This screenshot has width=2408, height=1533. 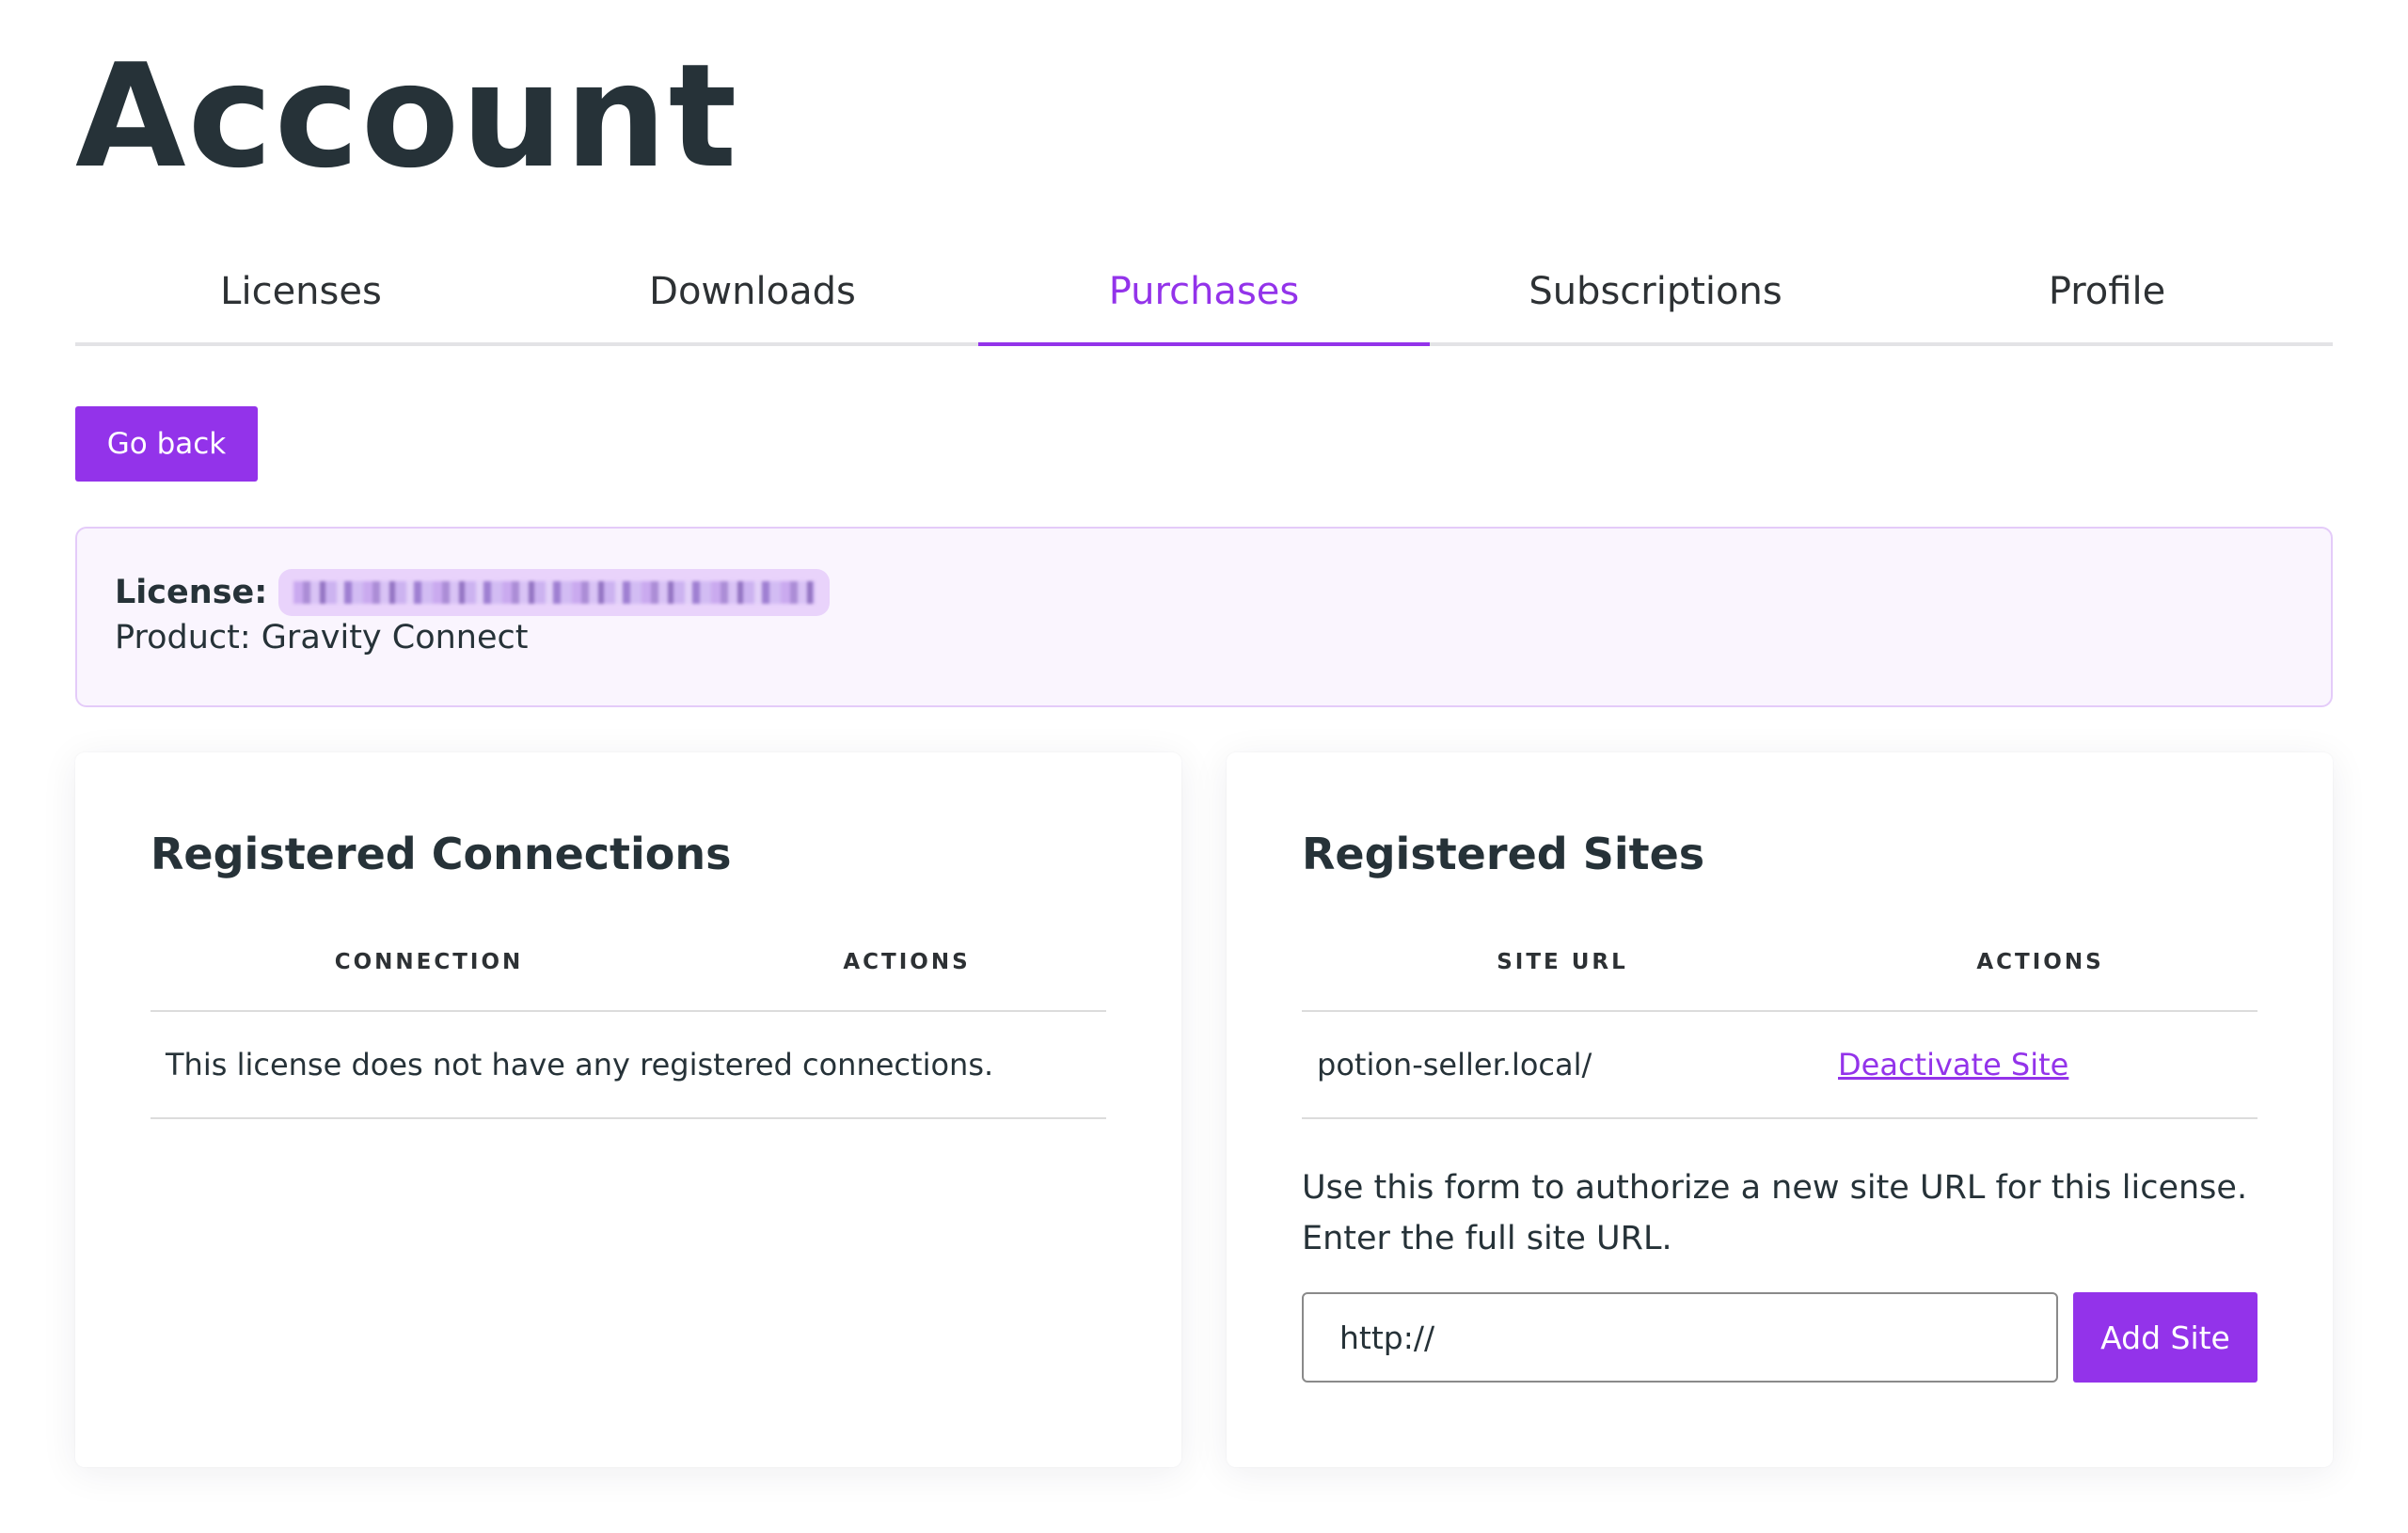 What do you see at coordinates (301, 294) in the screenshot?
I see `tab-licenses: Licenses` at bounding box center [301, 294].